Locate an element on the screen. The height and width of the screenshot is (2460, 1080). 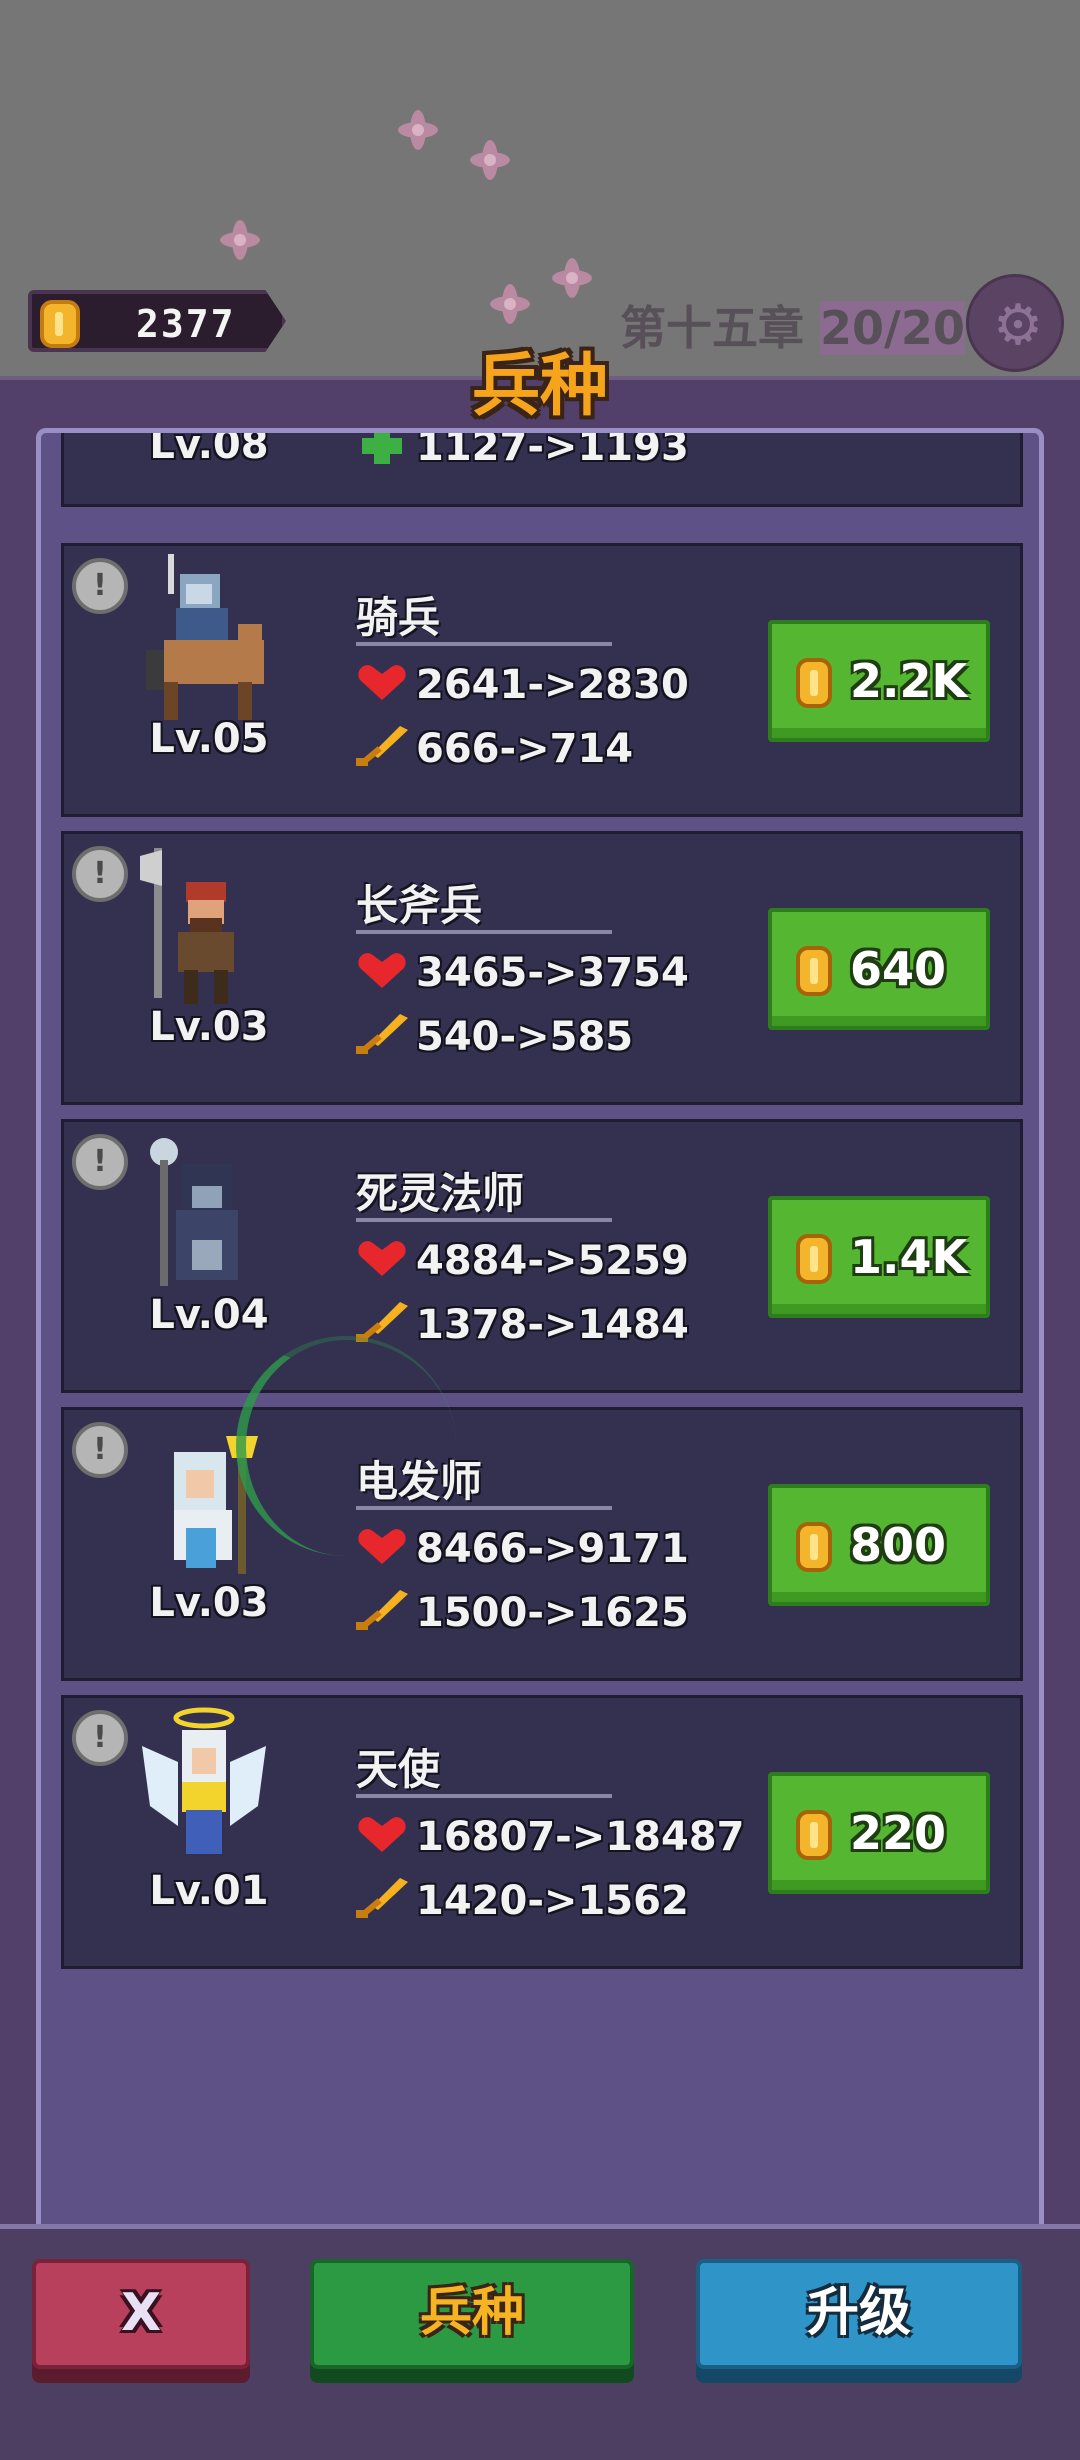
unit-level: Lv.01 is located at coordinates (209, 1891).